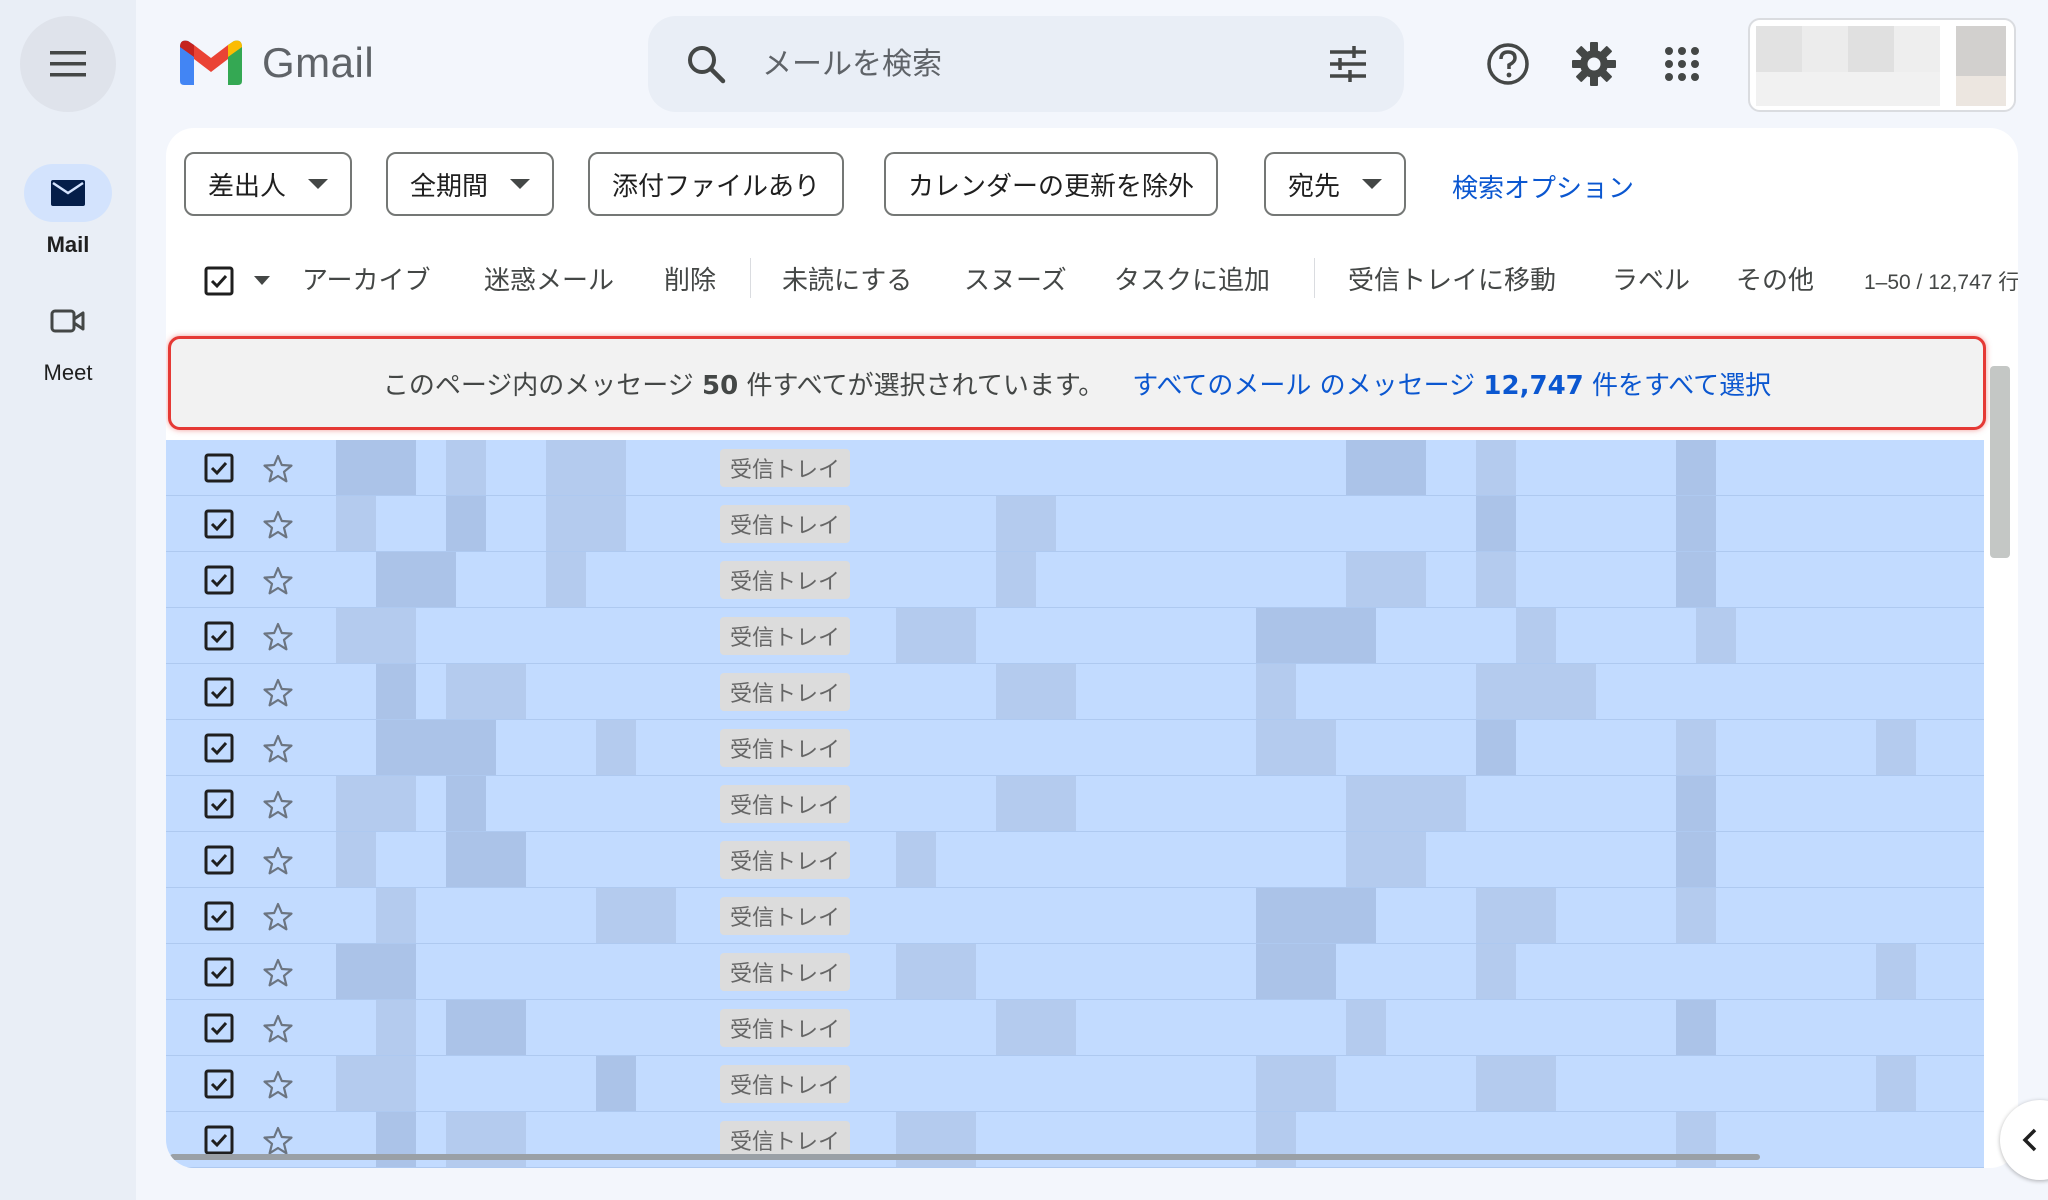 The height and width of the screenshot is (1200, 2048). What do you see at coordinates (1192, 278) in the screenshot?
I see `add-to-tasks-button: タスクに追加` at bounding box center [1192, 278].